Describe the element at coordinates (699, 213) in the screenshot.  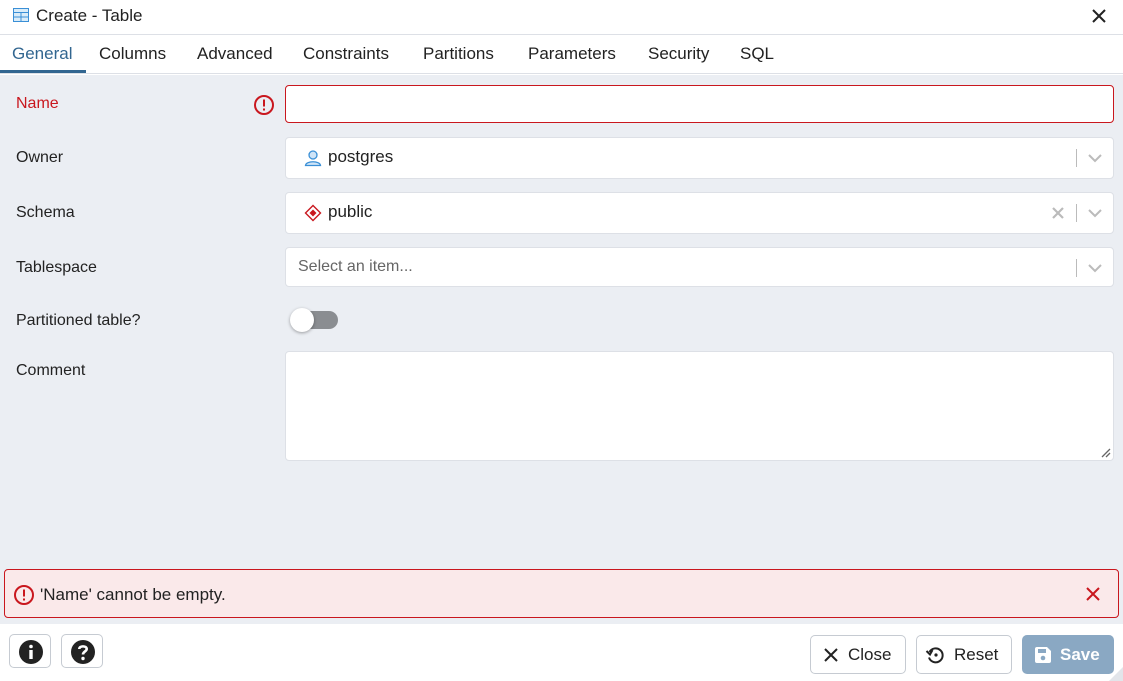
I see `schema-select: public` at that location.